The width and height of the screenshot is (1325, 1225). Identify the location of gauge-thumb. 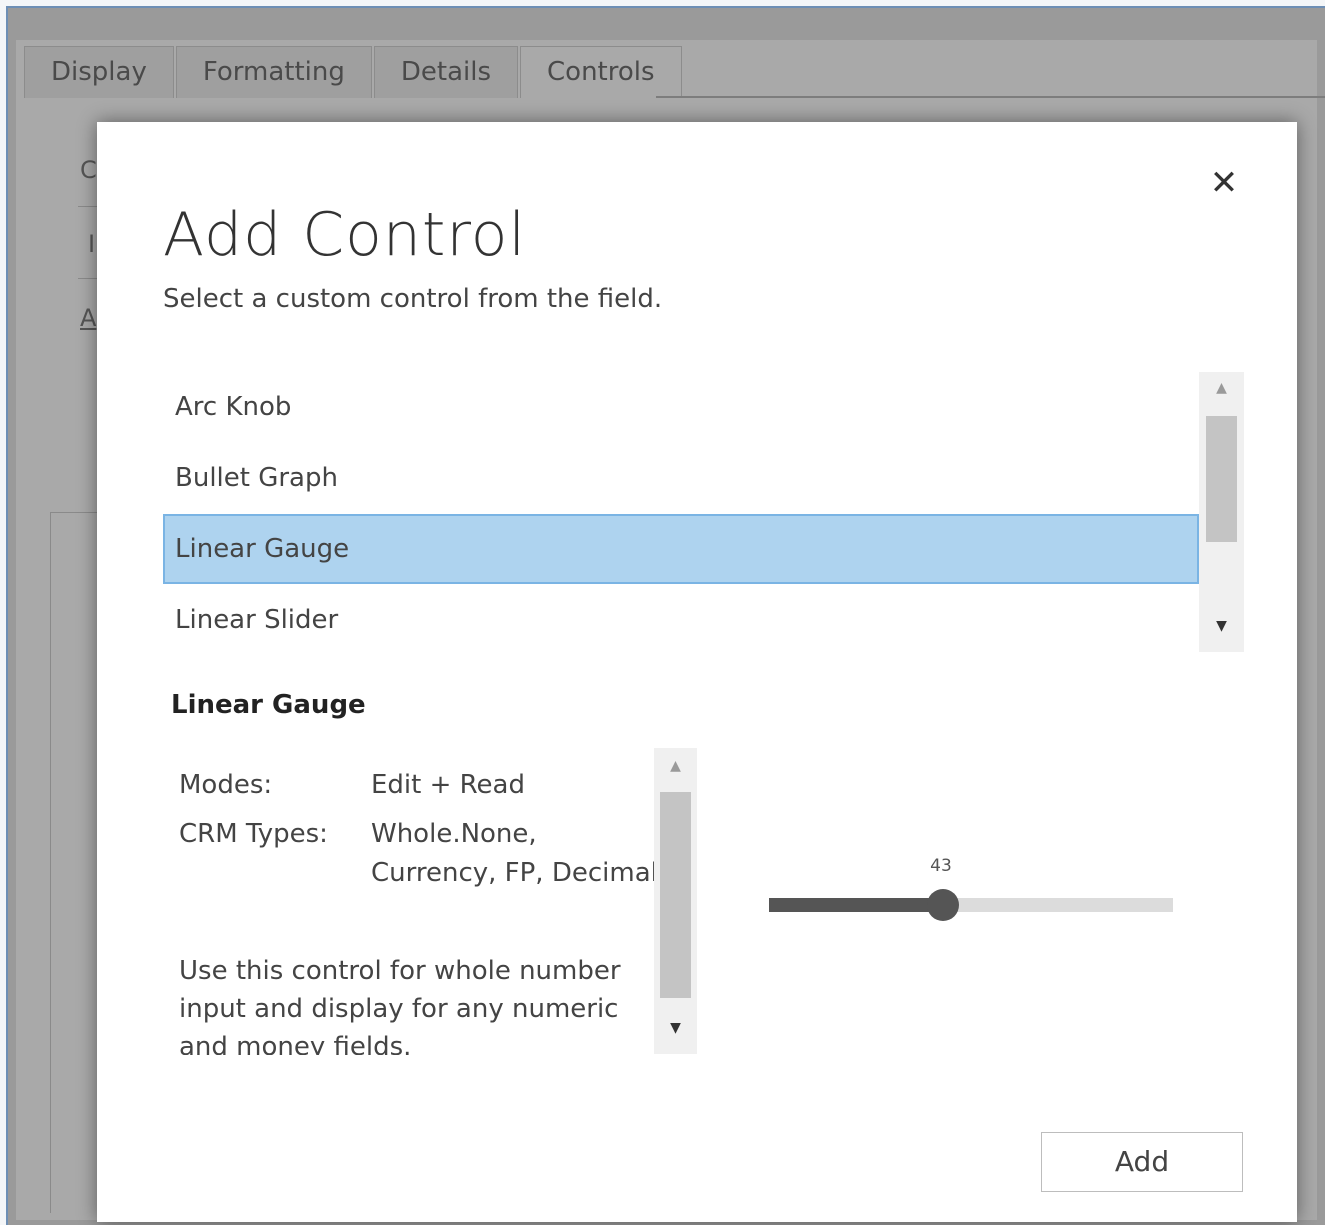
(942, 905).